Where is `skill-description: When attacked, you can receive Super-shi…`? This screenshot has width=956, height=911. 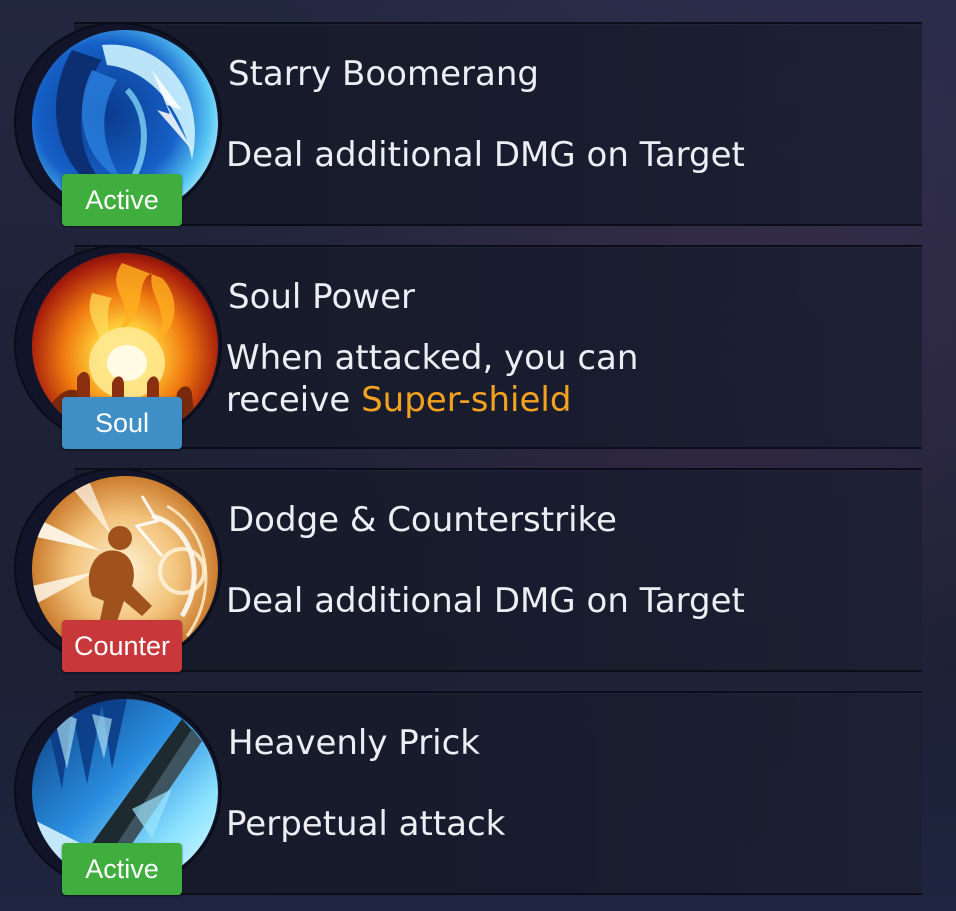 skill-description: When attacked, you can receive Super-shi… is located at coordinates (432, 379).